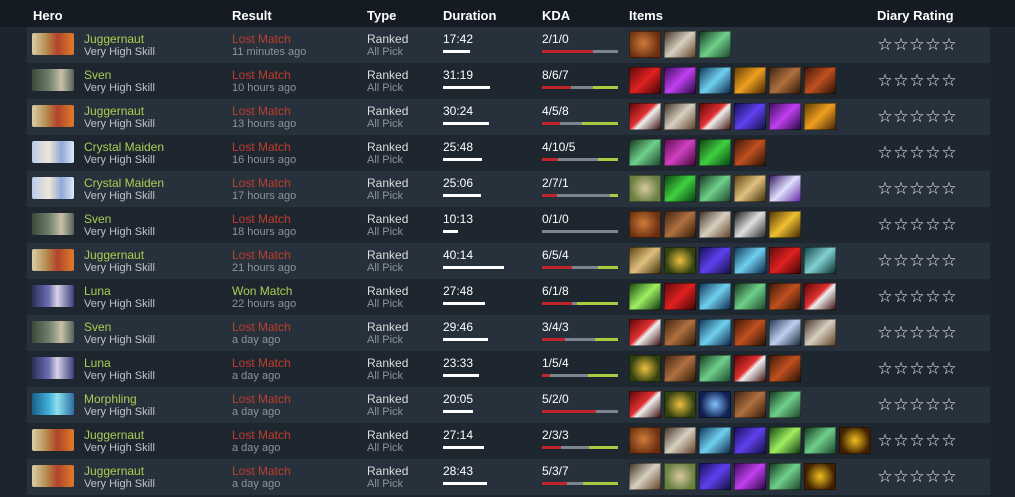 Image resolution: width=1015 pixels, height=497 pixels. I want to click on boots-of-speed-icon, so click(680, 188).